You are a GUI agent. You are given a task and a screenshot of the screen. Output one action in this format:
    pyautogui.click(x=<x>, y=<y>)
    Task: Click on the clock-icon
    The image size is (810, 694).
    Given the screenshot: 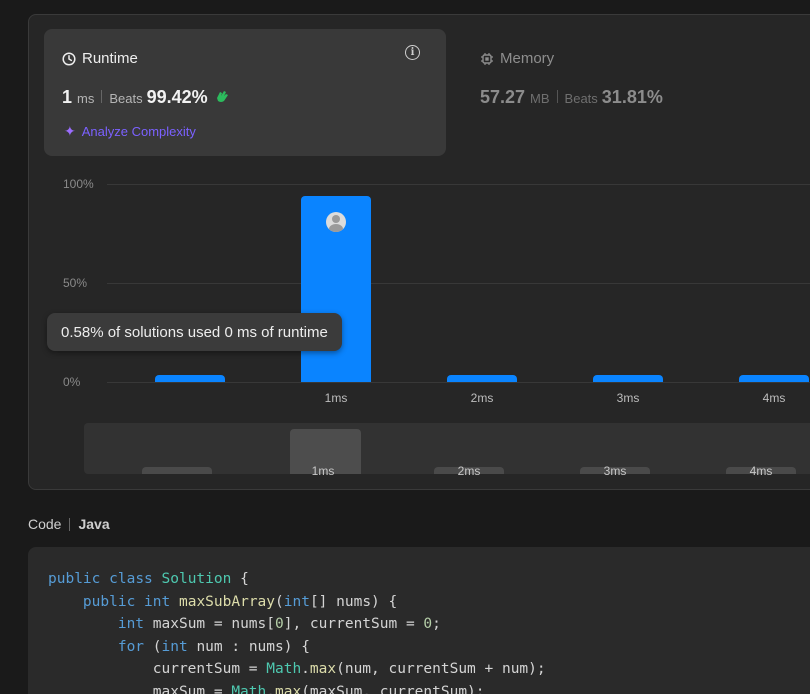 What is the action you would take?
    pyautogui.click(x=69, y=58)
    